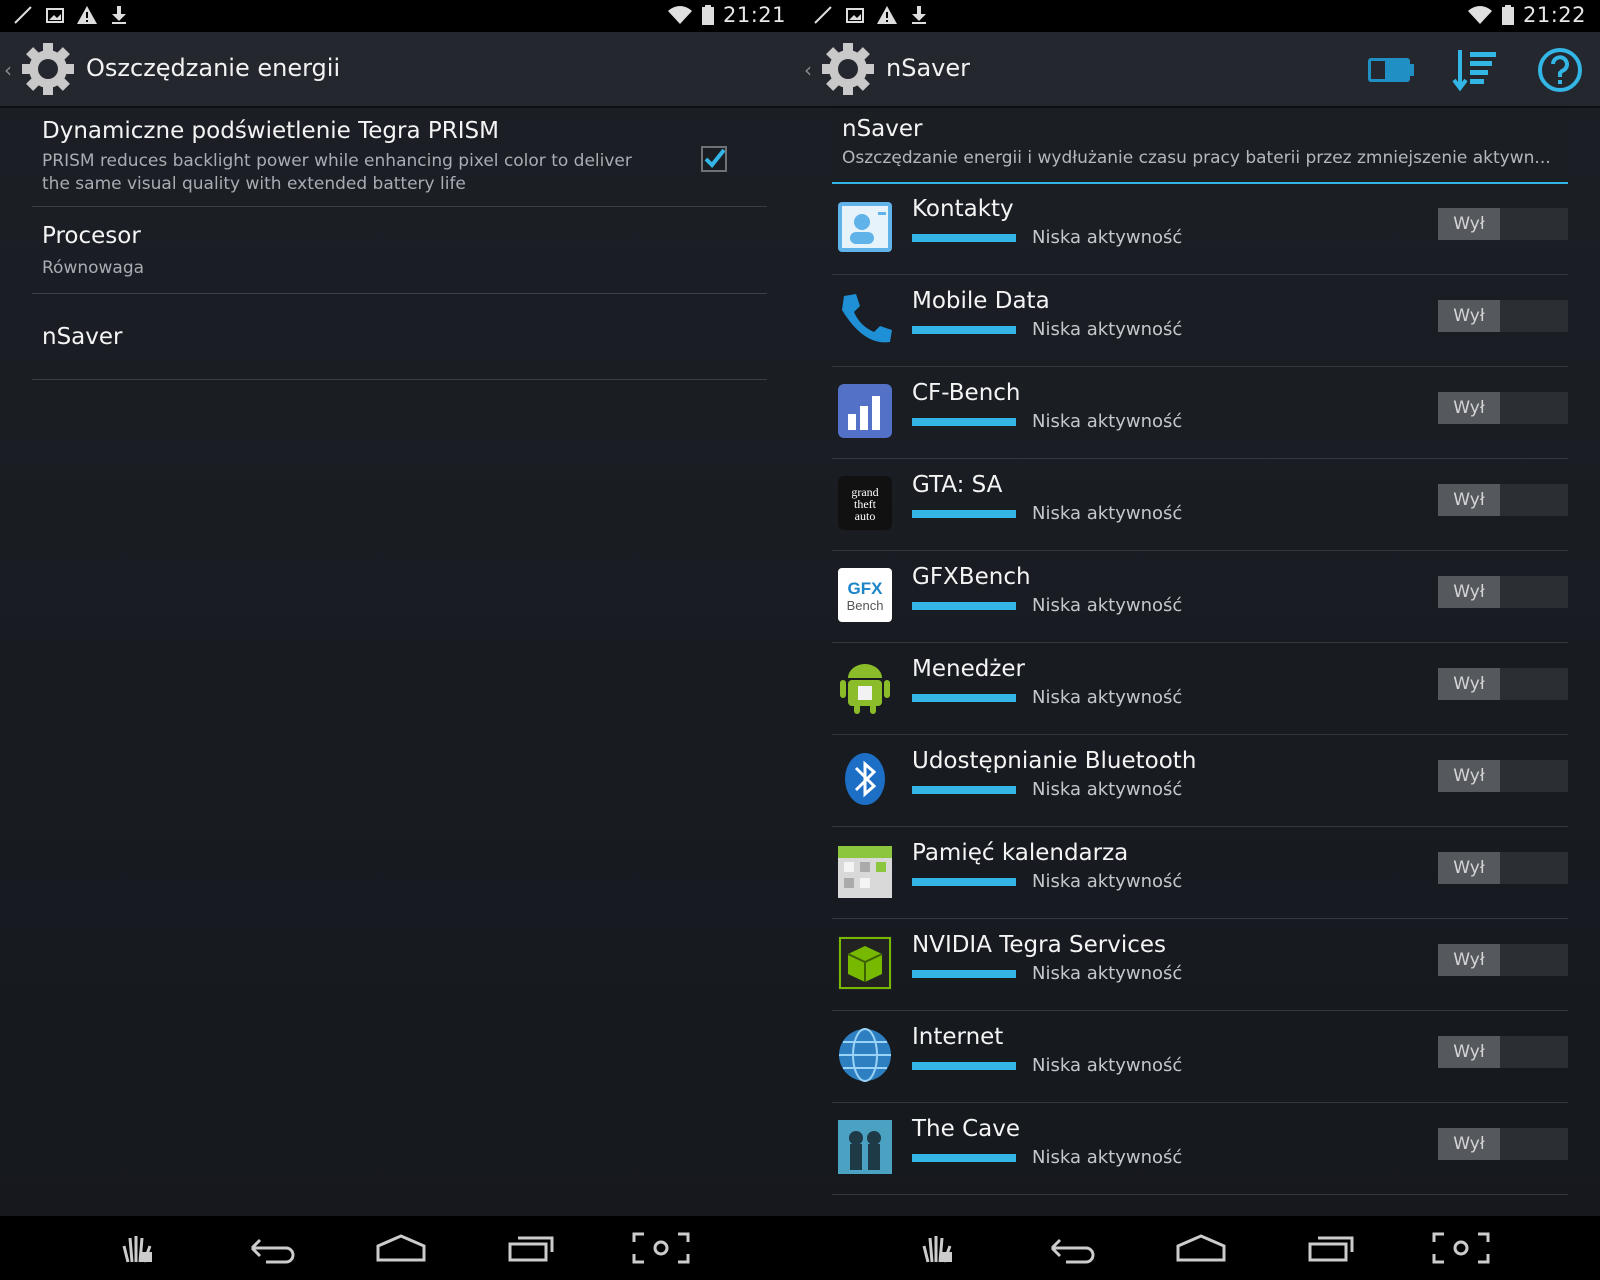 The image size is (1600, 1280). Describe the element at coordinates (400, 16) in the screenshot. I see `status-bar: 21:21` at that location.